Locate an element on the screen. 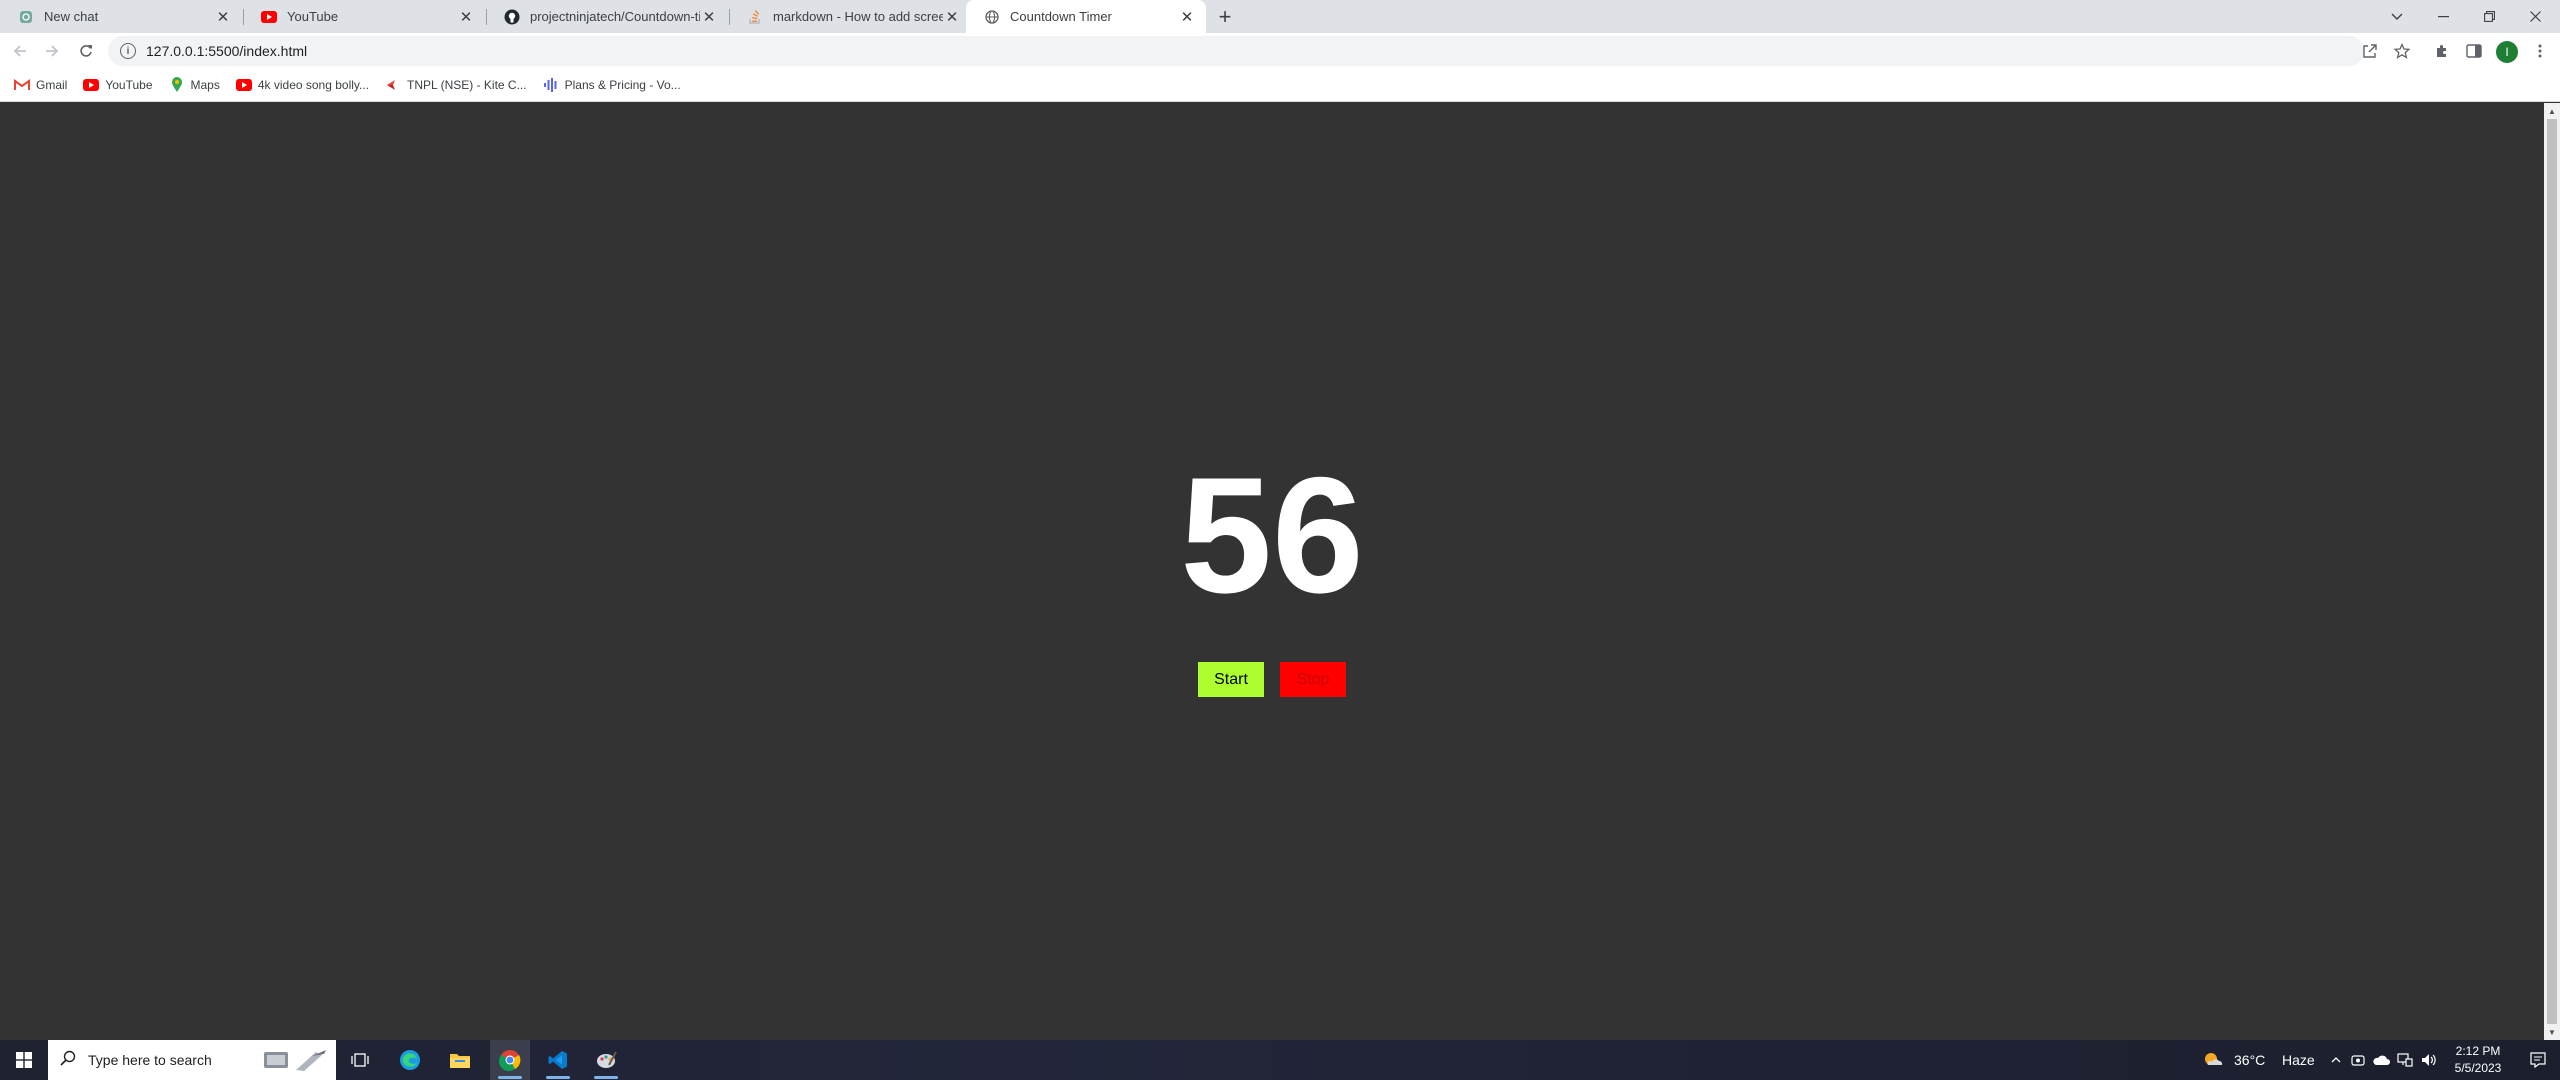  tab-stackoverflow: markdown - How to add screenshot ✕ is located at coordinates (850, 16).